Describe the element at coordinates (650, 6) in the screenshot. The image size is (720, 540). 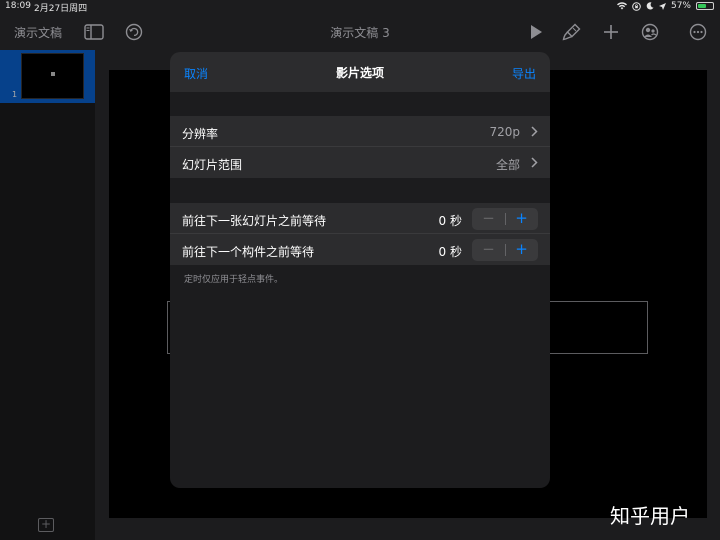
I see `moon-icon` at that location.